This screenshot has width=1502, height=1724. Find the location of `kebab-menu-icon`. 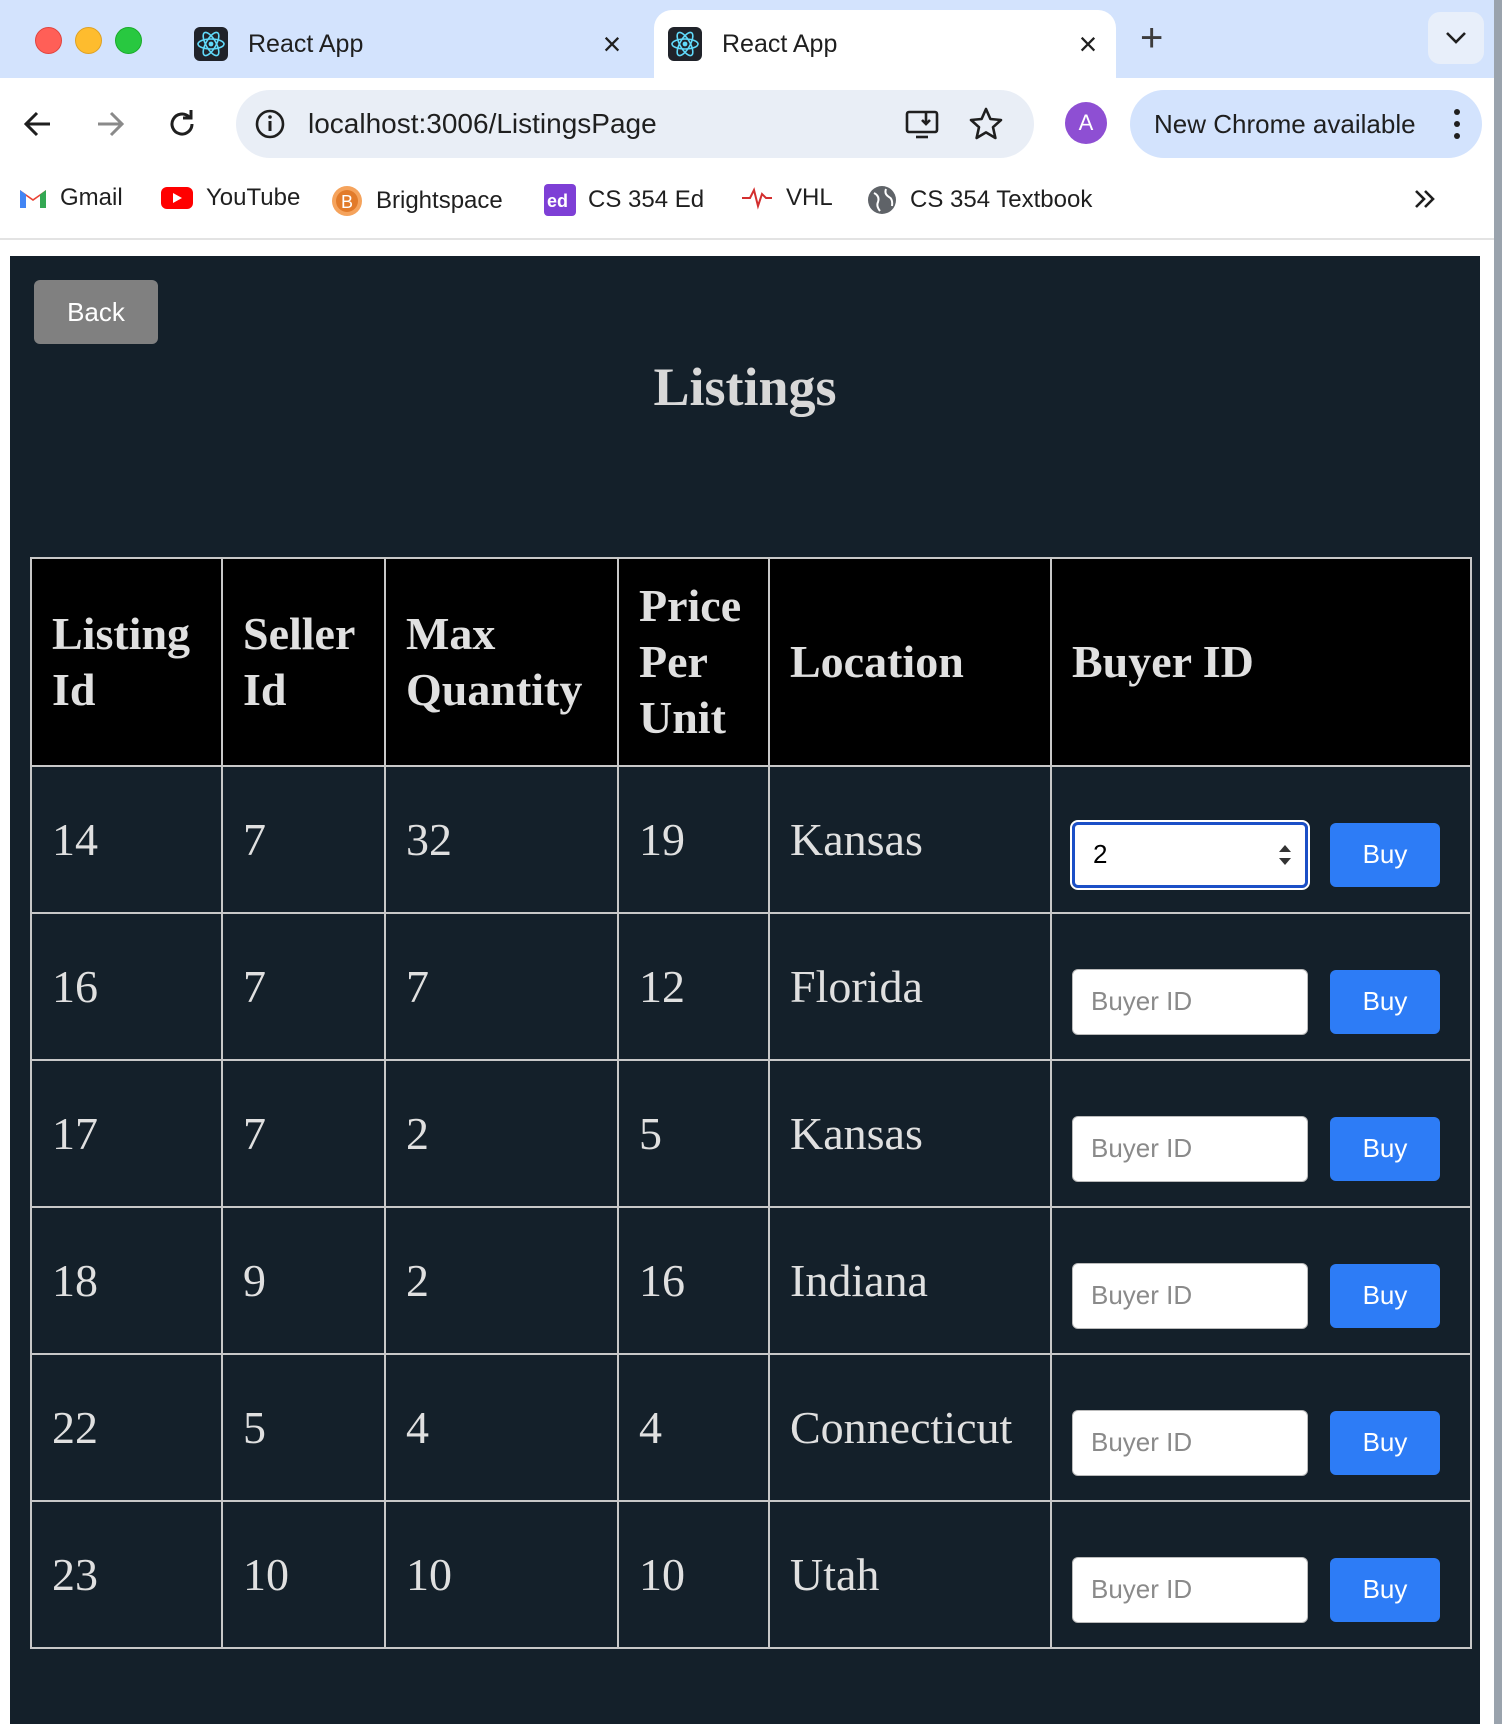

kebab-menu-icon is located at coordinates (1457, 124).